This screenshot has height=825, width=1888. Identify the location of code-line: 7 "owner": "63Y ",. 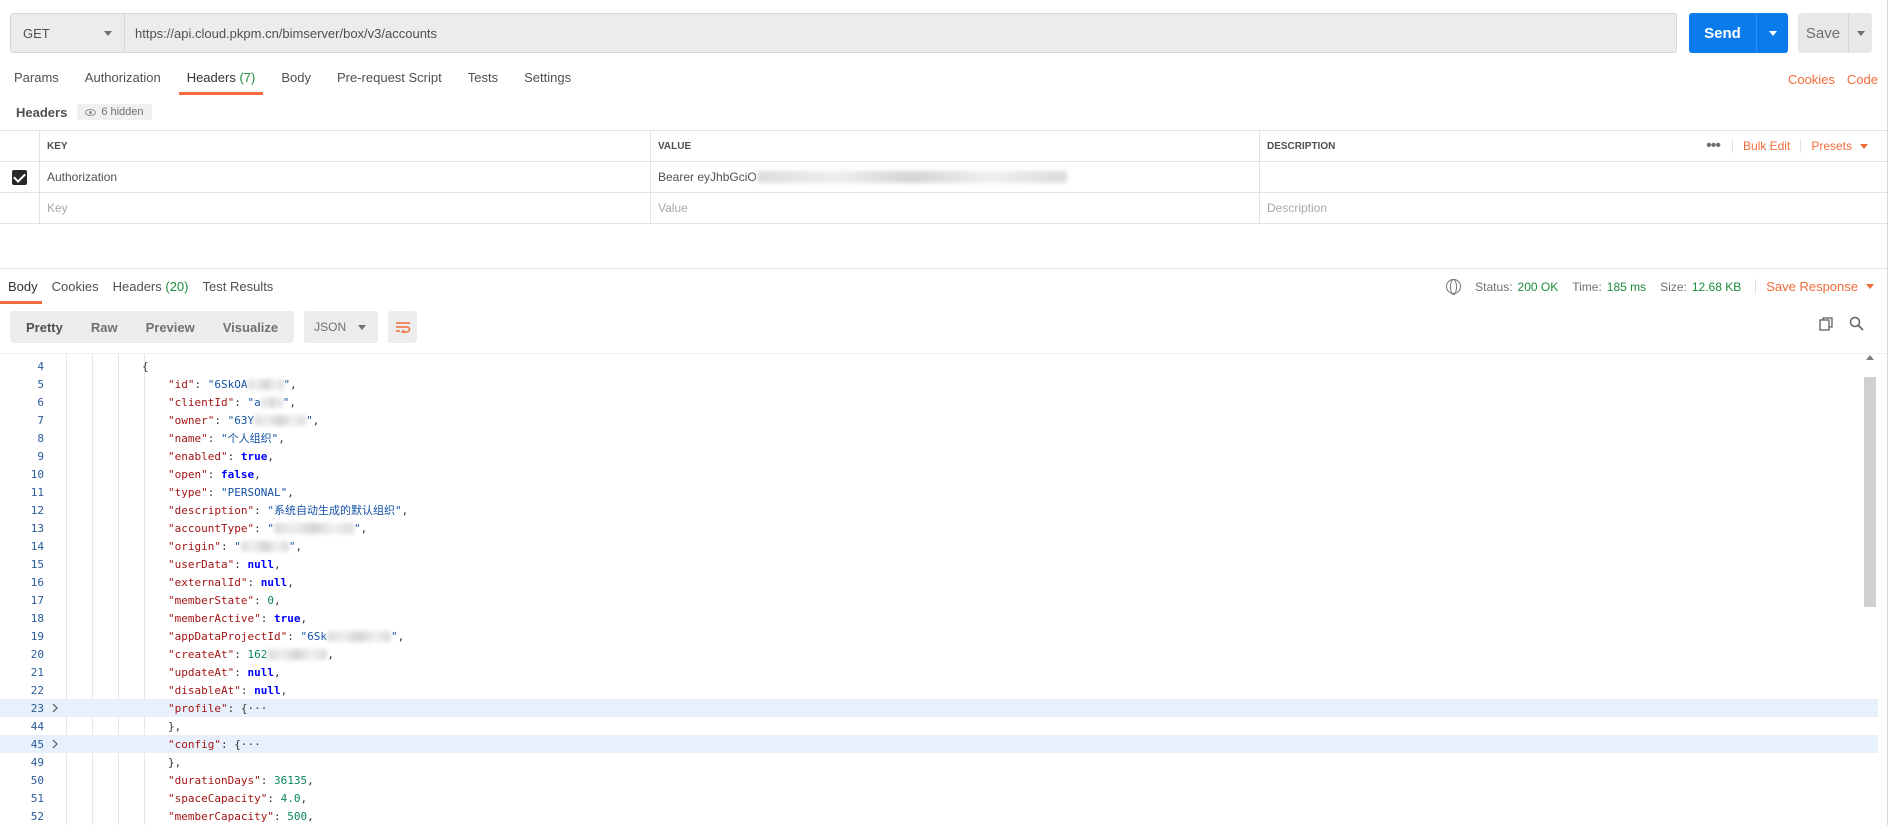
(944, 420).